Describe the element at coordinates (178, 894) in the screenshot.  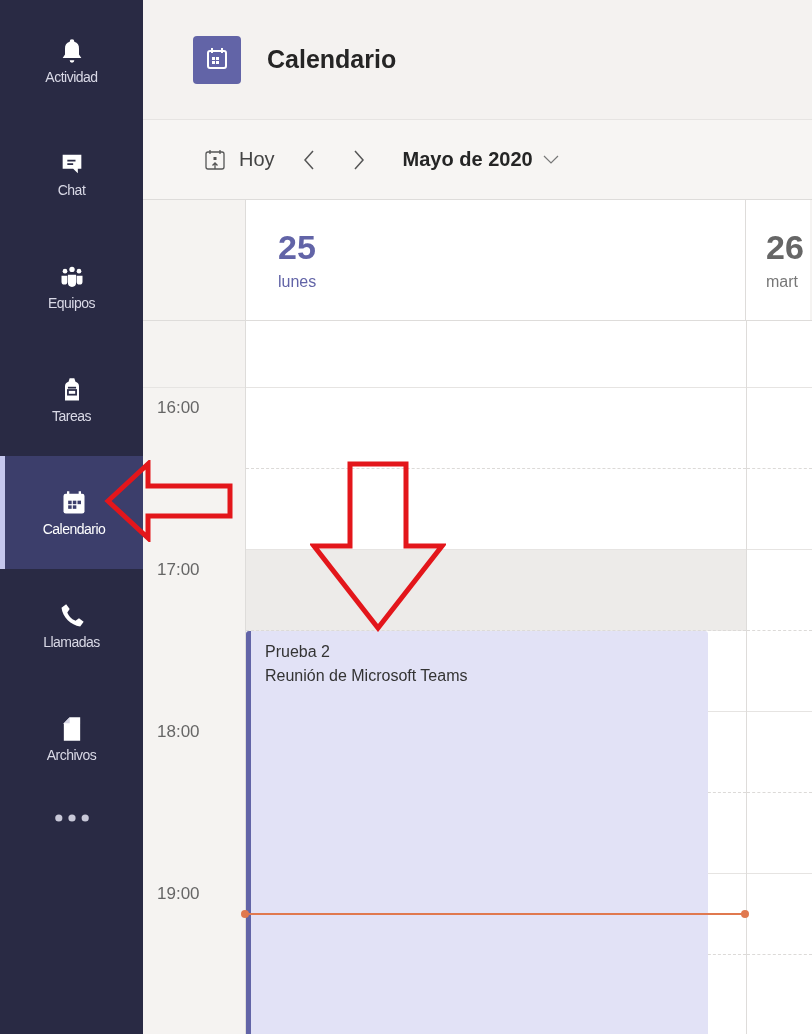
I see `time-label: 19:00` at that location.